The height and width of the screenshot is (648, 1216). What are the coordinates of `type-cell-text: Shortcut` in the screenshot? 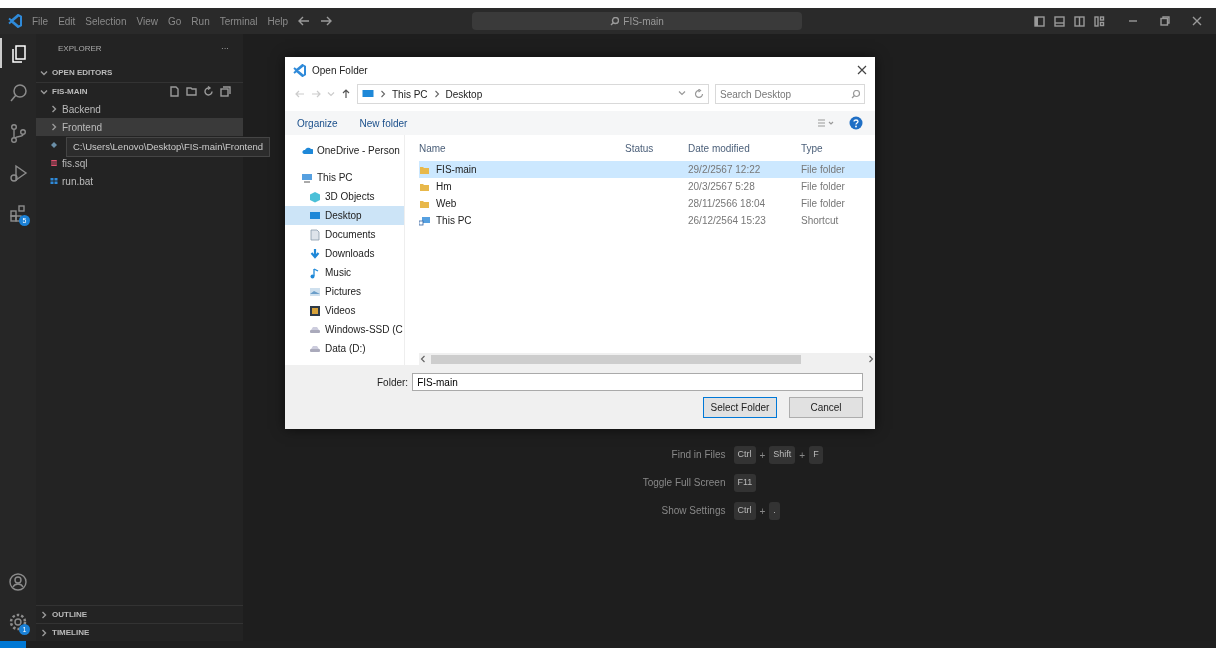 It's located at (820, 221).